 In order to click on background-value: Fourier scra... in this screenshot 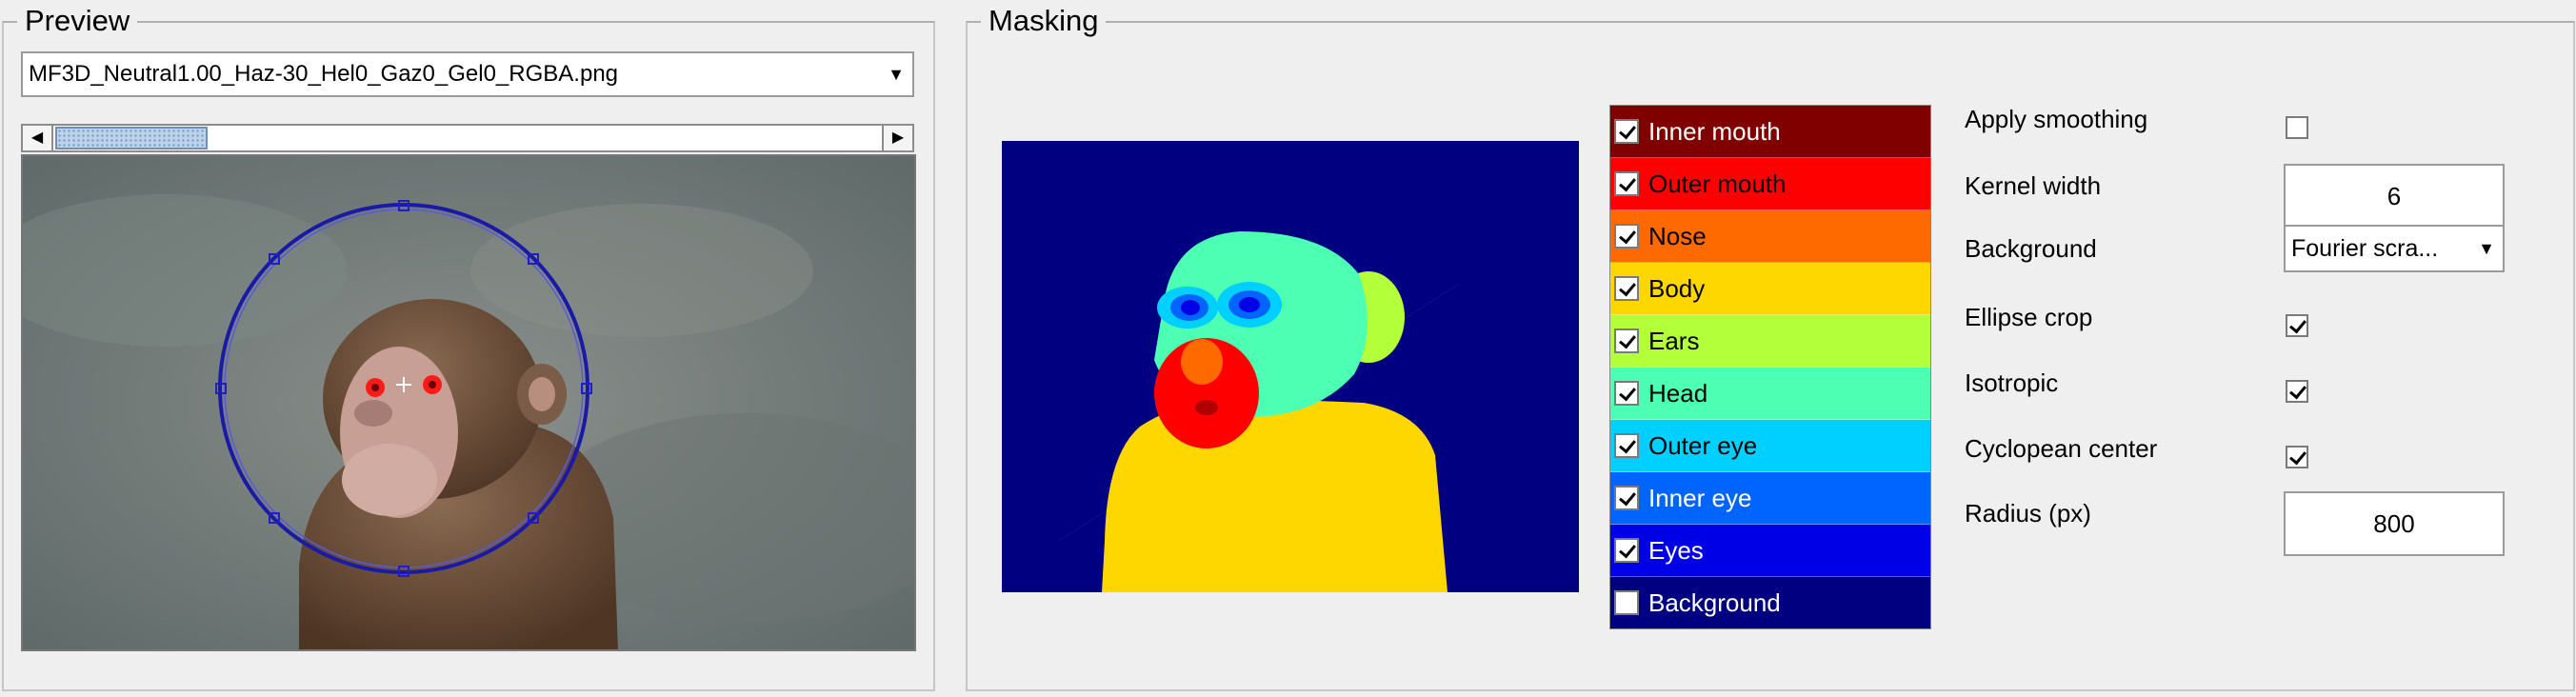, I will do `click(2365, 249)`.